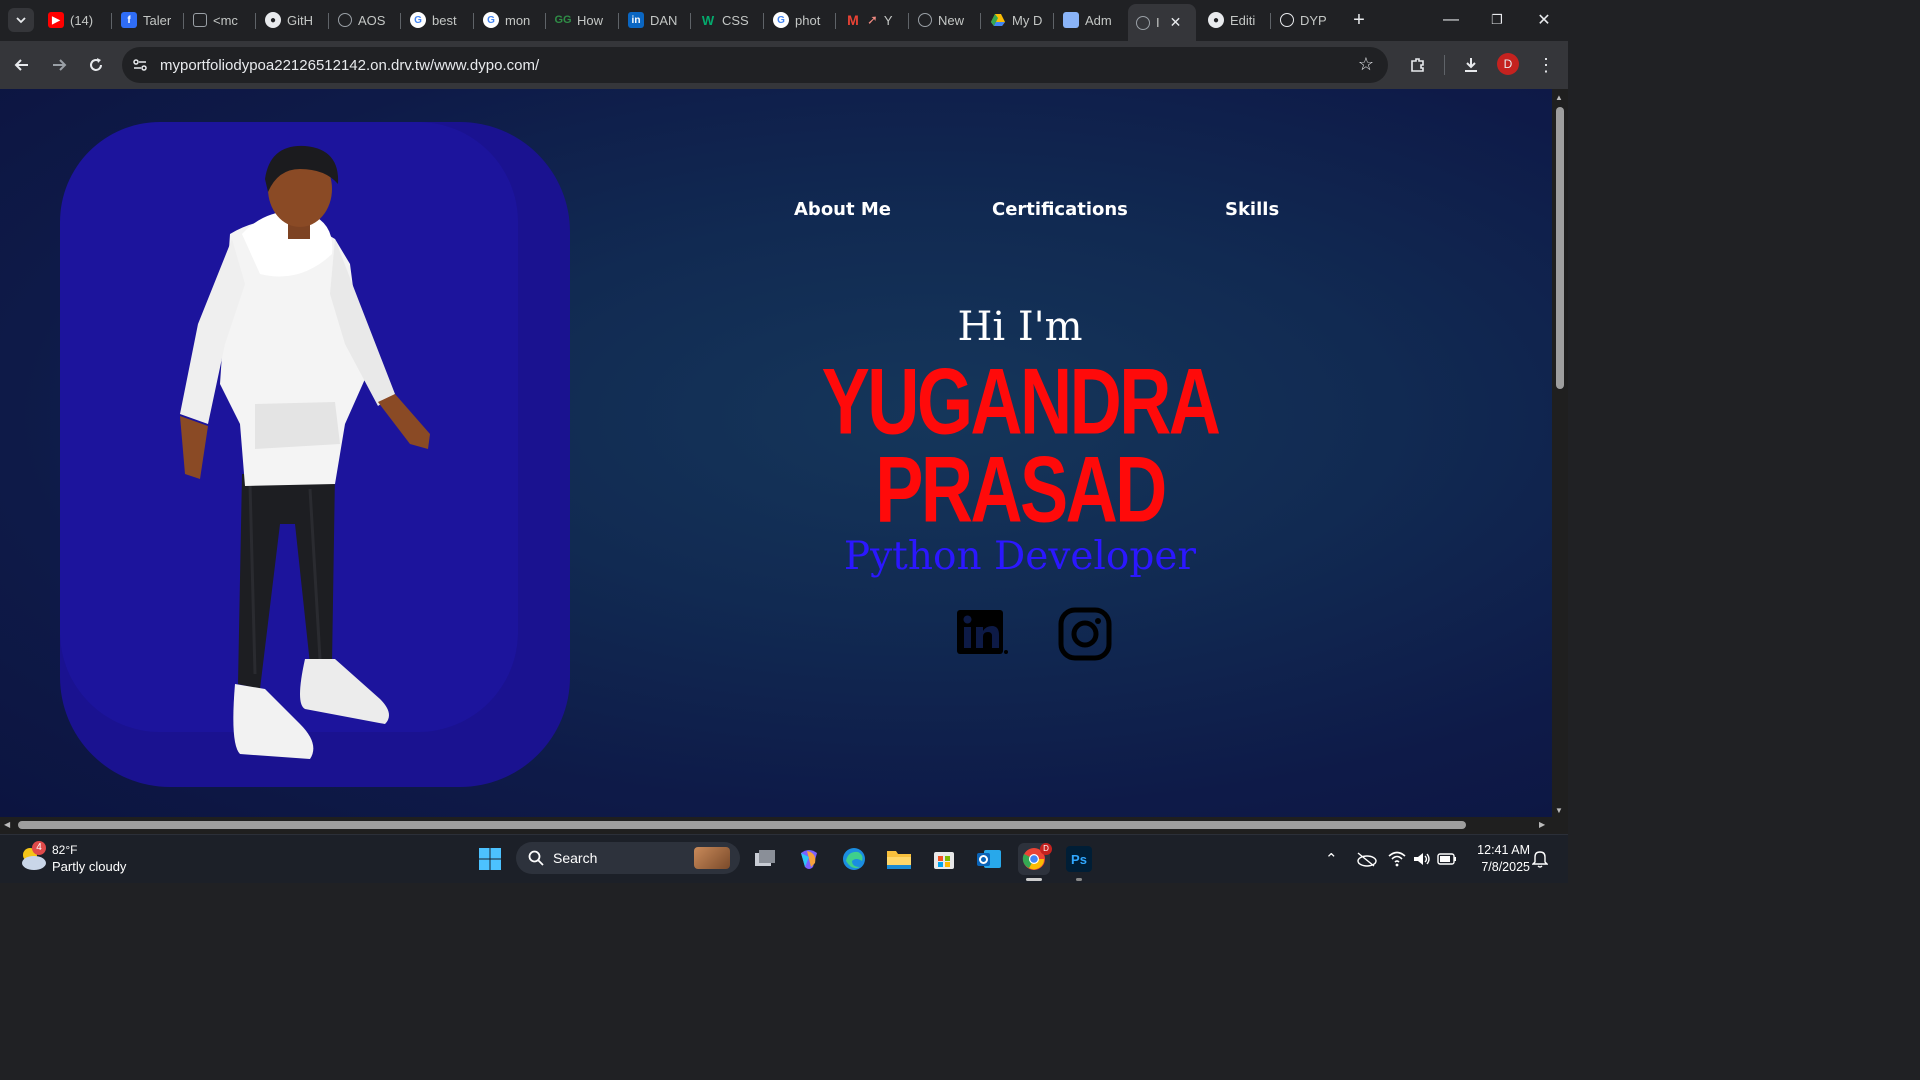 Image resolution: width=1920 pixels, height=1080 pixels. Describe the element at coordinates (1046, 849) in the screenshot. I see `chrome-profile-badge: D` at that location.